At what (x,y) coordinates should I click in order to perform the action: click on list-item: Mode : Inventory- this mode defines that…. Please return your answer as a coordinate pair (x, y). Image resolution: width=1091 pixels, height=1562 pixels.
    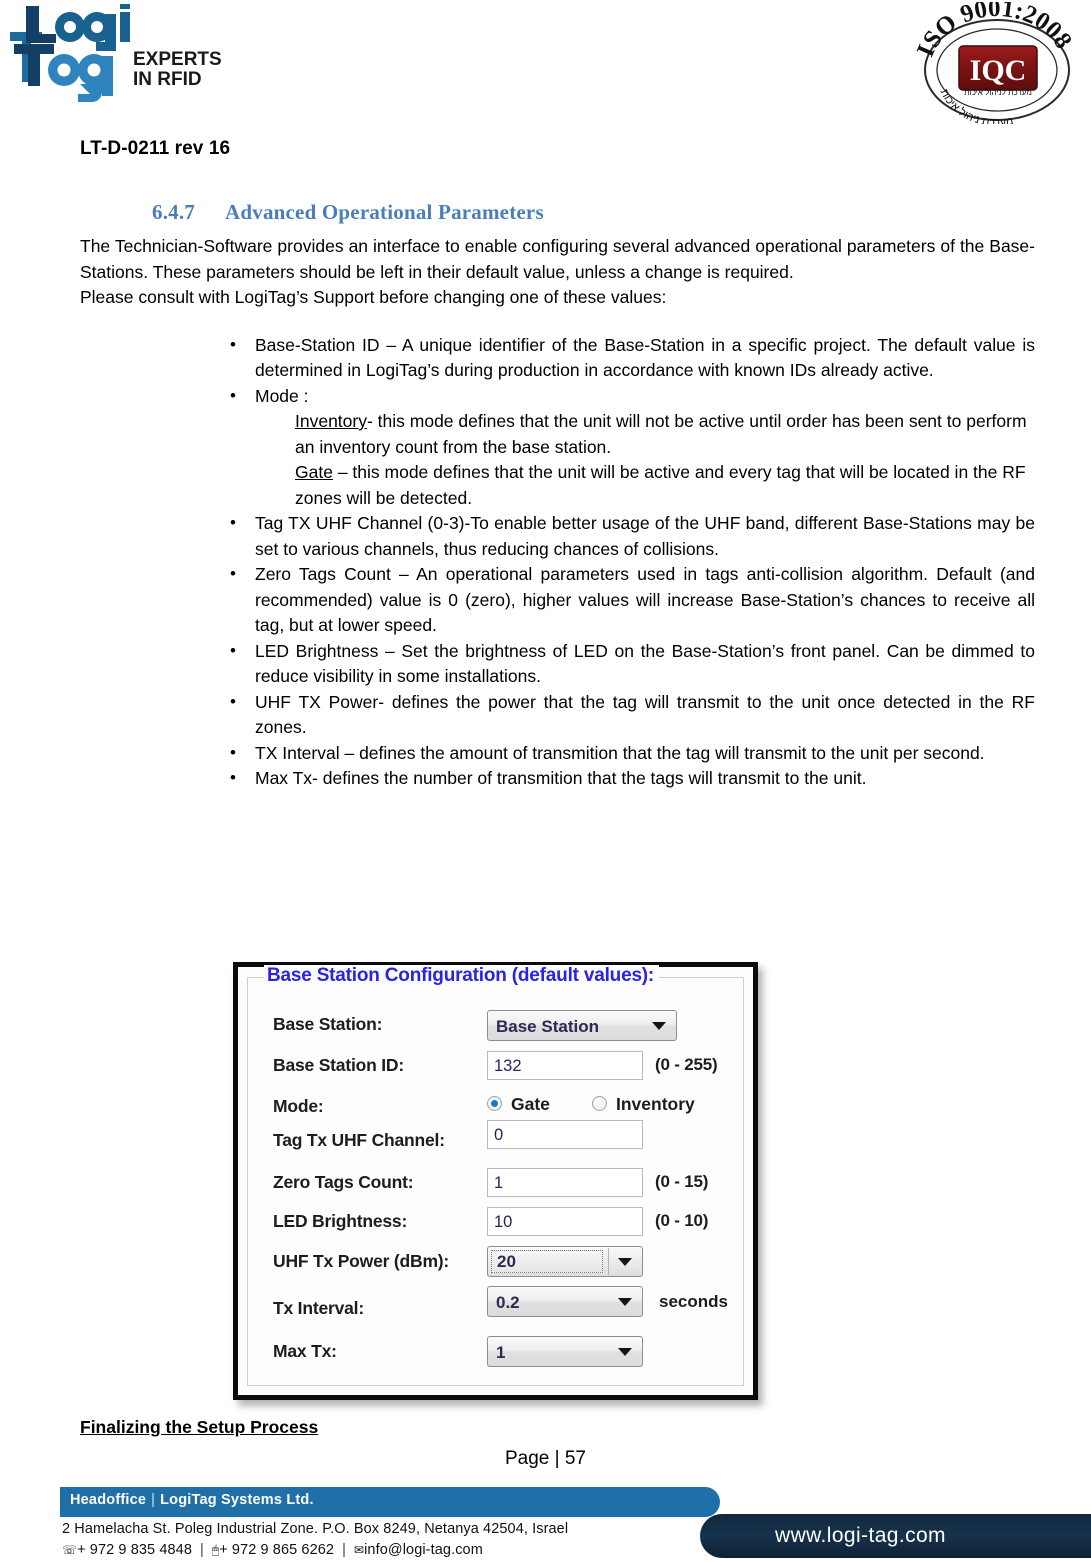
    Looking at the image, I should click on (557, 447).